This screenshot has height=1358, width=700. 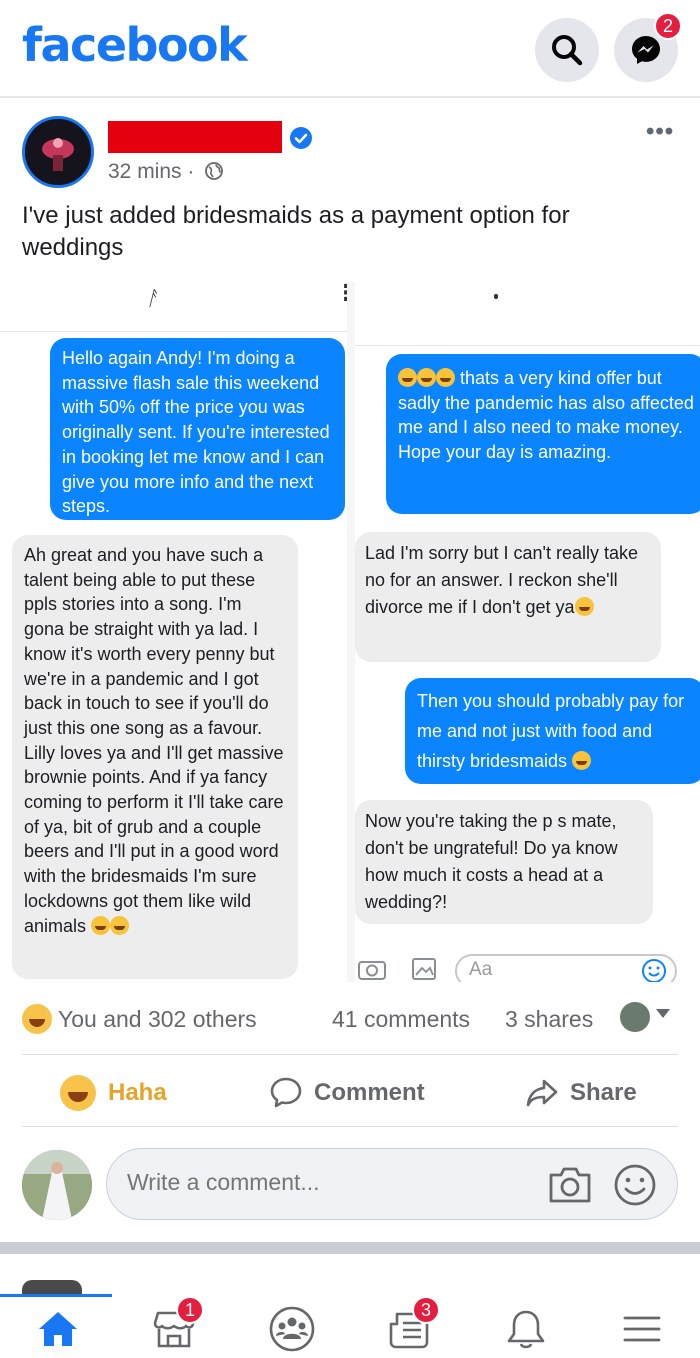 I want to click on nav-home, so click(x=58, y=1329).